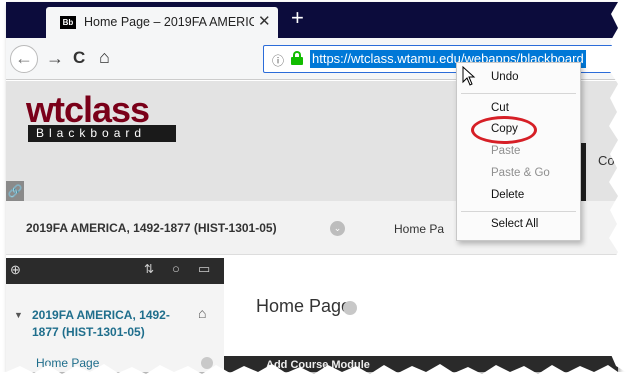 This screenshot has width=626, height=381. Describe the element at coordinates (297, 58) in the screenshot. I see `lock-icon` at that location.